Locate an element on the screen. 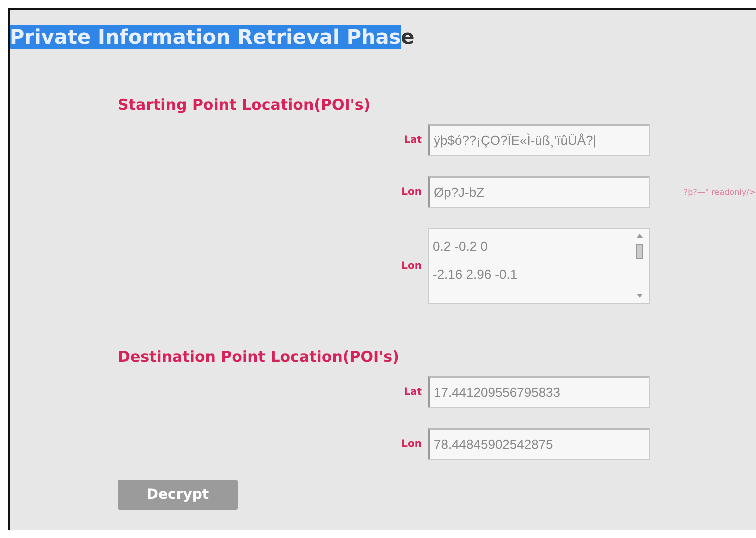  input-field: Øp?J-bZ is located at coordinates (539, 192).